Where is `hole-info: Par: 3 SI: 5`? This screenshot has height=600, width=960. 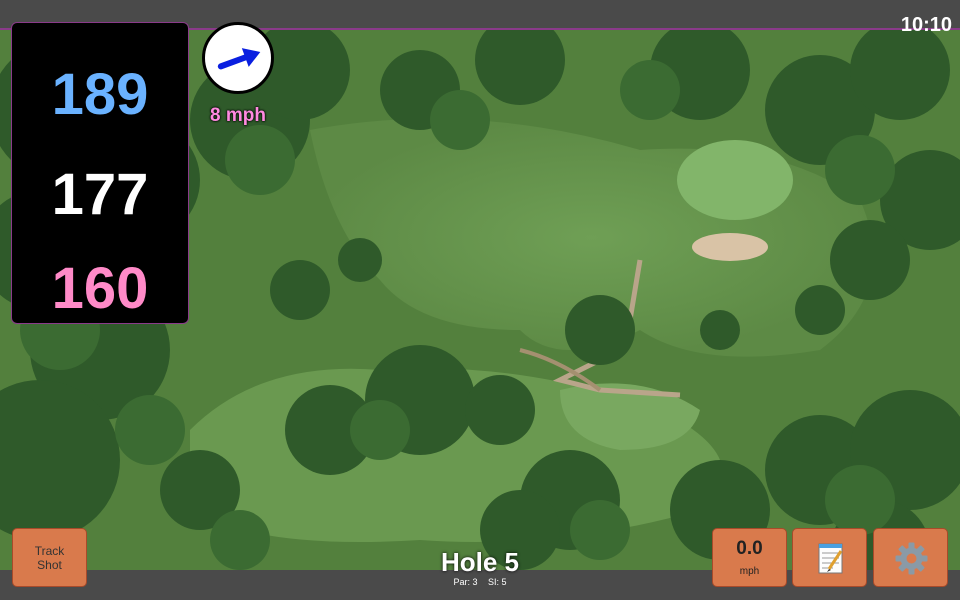
hole-info: Par: 3 SI: 5 is located at coordinates (480, 582).